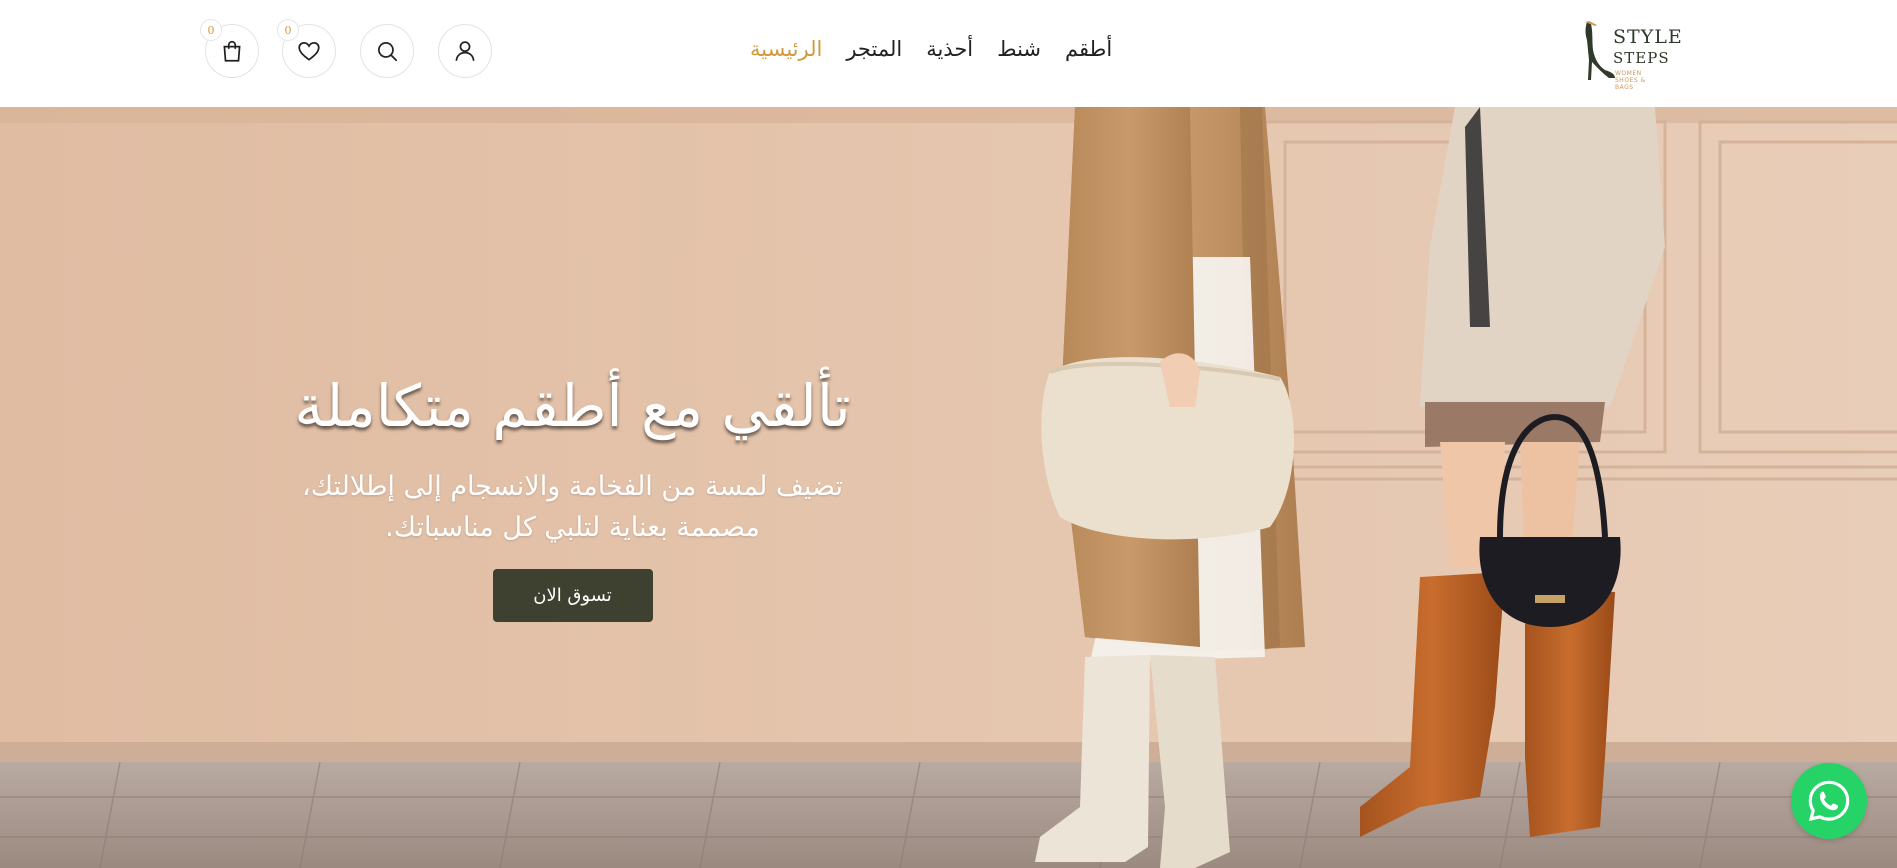  Describe the element at coordinates (572, 596) in the screenshot. I see `shop-now-button: تسوق الان` at that location.